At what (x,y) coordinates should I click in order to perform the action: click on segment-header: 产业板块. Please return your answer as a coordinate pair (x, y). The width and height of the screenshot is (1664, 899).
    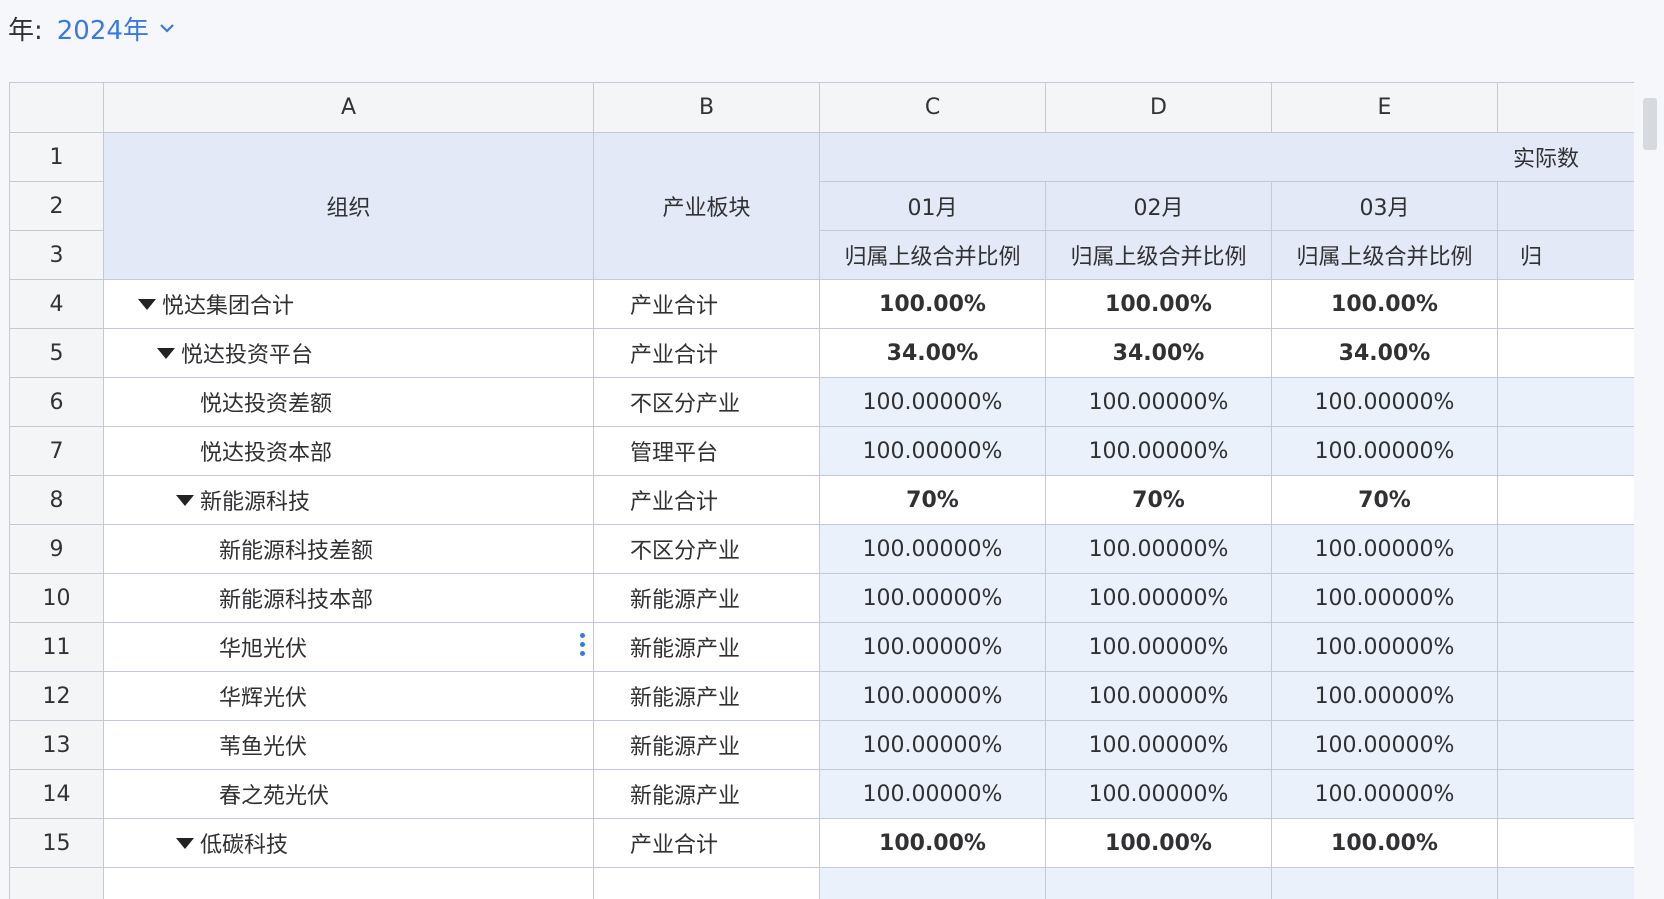
    Looking at the image, I should click on (706, 206).